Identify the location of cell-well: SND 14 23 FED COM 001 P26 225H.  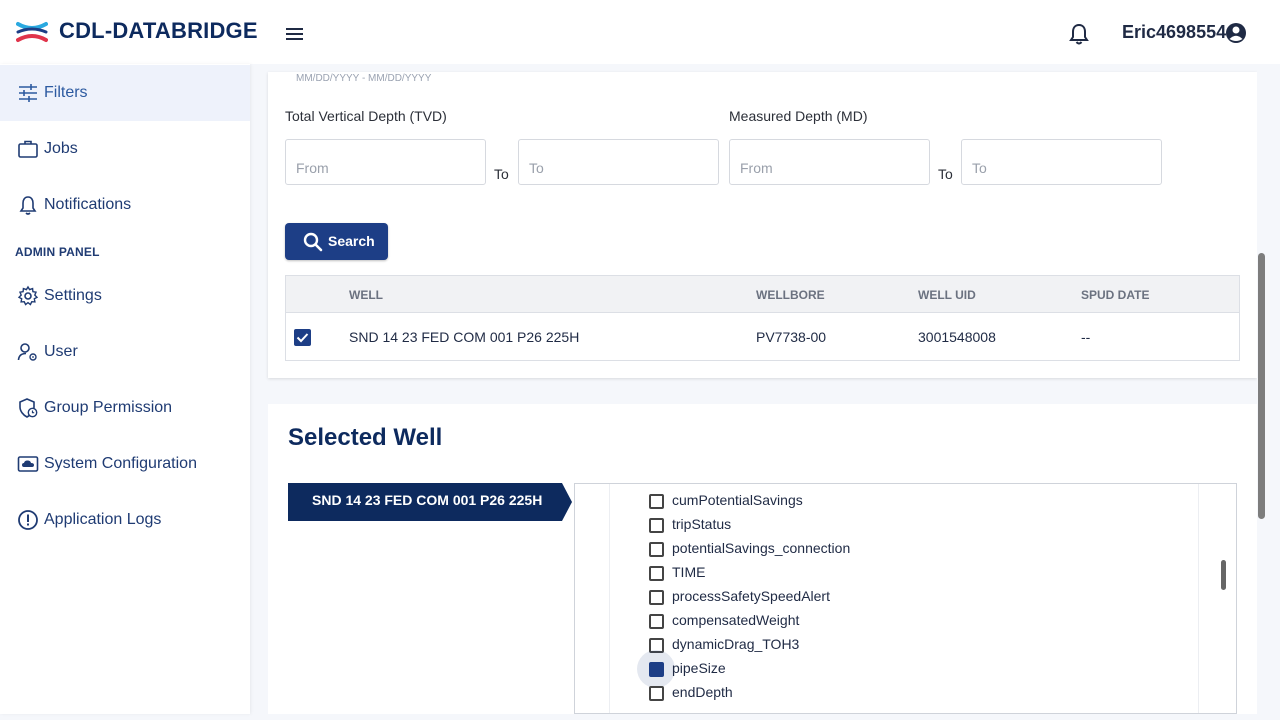
(464, 337).